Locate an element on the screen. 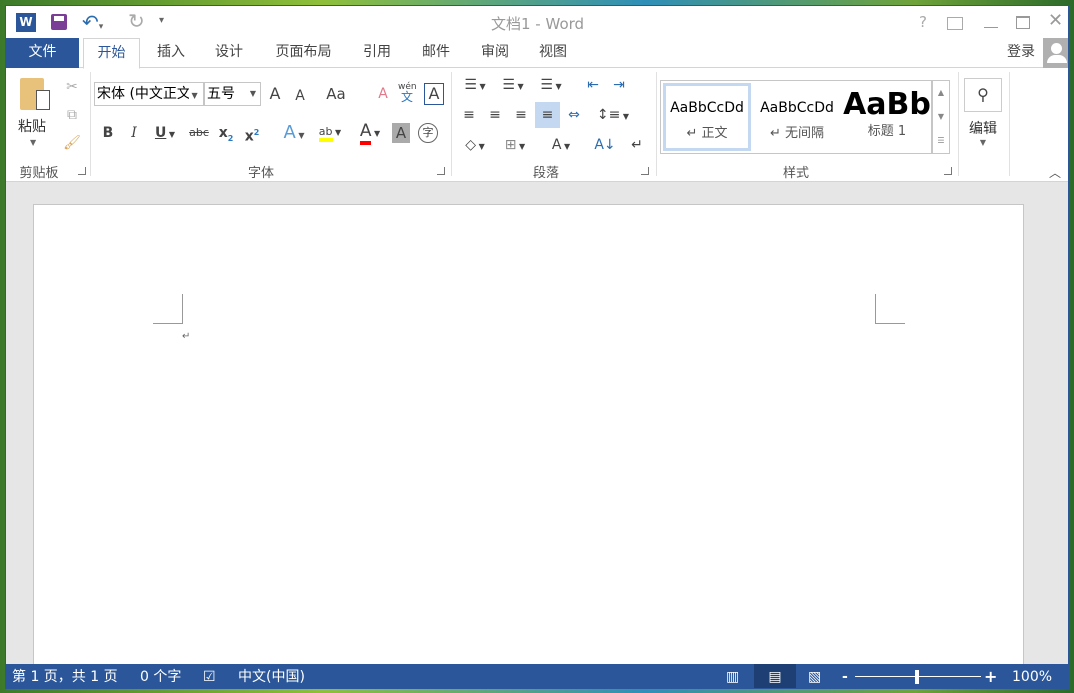 This screenshot has width=1074, height=693. read-mode-icon: ▥ is located at coordinates (732, 676).